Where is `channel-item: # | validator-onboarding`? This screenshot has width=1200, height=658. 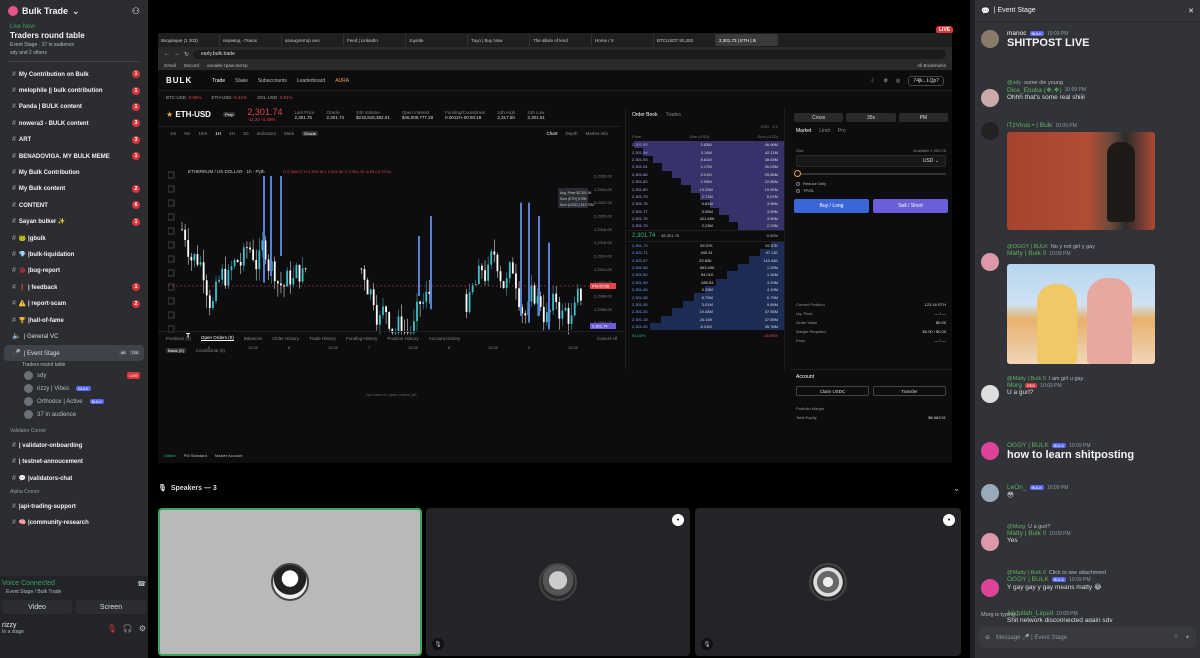
channel-item: # | validator-onboarding is located at coordinates (74, 445).